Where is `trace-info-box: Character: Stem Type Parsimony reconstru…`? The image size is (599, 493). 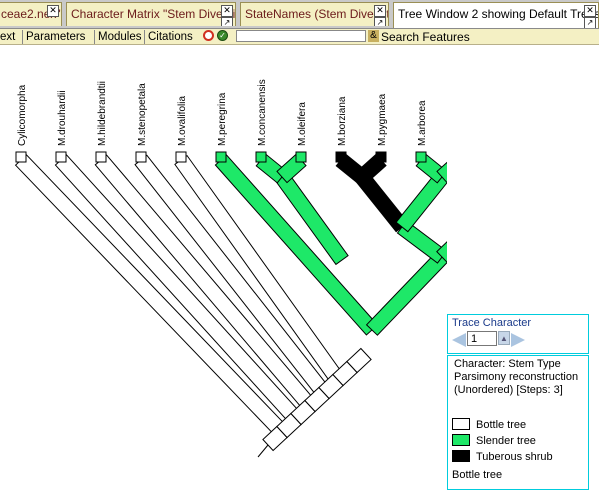
trace-info-box: Character: Stem Type Parsimony reconstru… is located at coordinates (518, 385).